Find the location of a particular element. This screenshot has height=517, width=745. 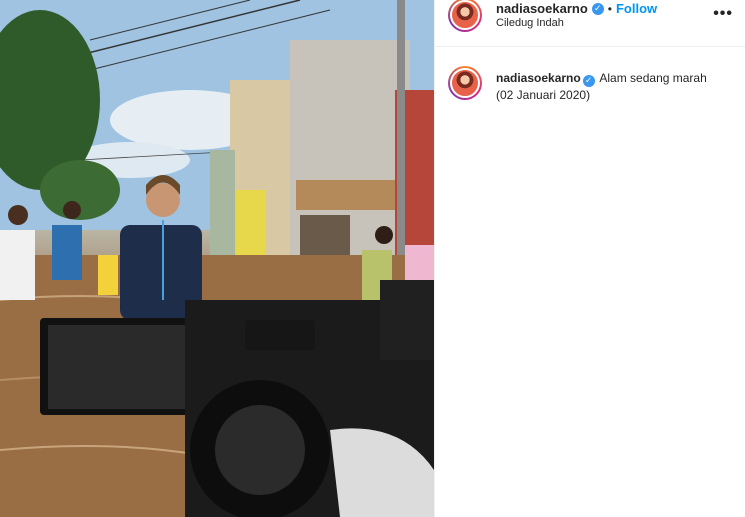

more-options-icon: ••• is located at coordinates (723, 14).